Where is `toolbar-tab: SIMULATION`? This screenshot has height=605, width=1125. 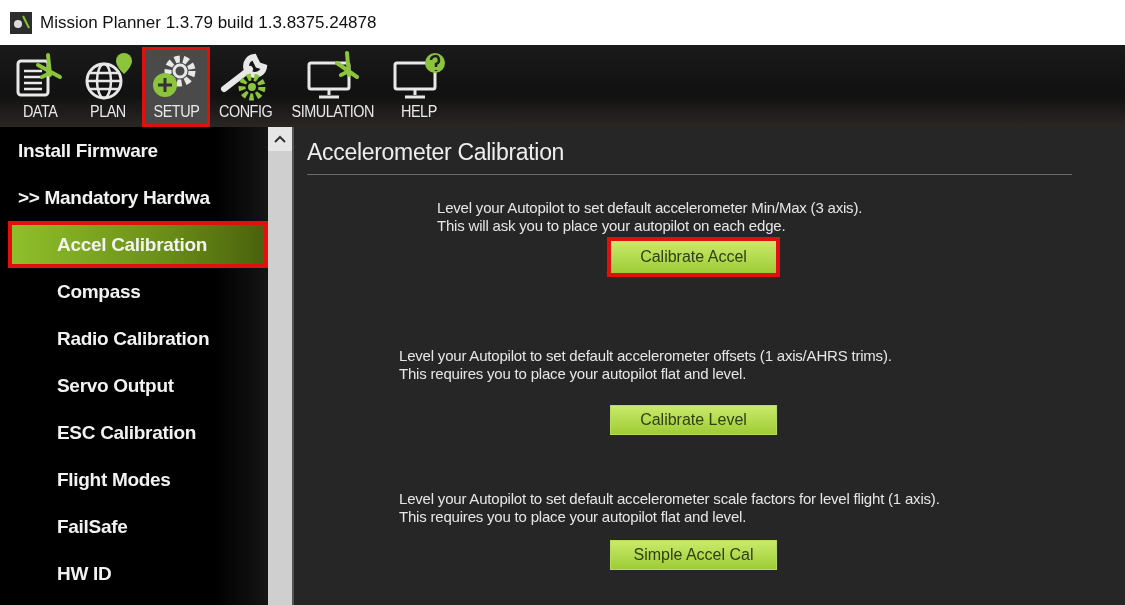
toolbar-tab: SIMULATION is located at coordinates (333, 87).